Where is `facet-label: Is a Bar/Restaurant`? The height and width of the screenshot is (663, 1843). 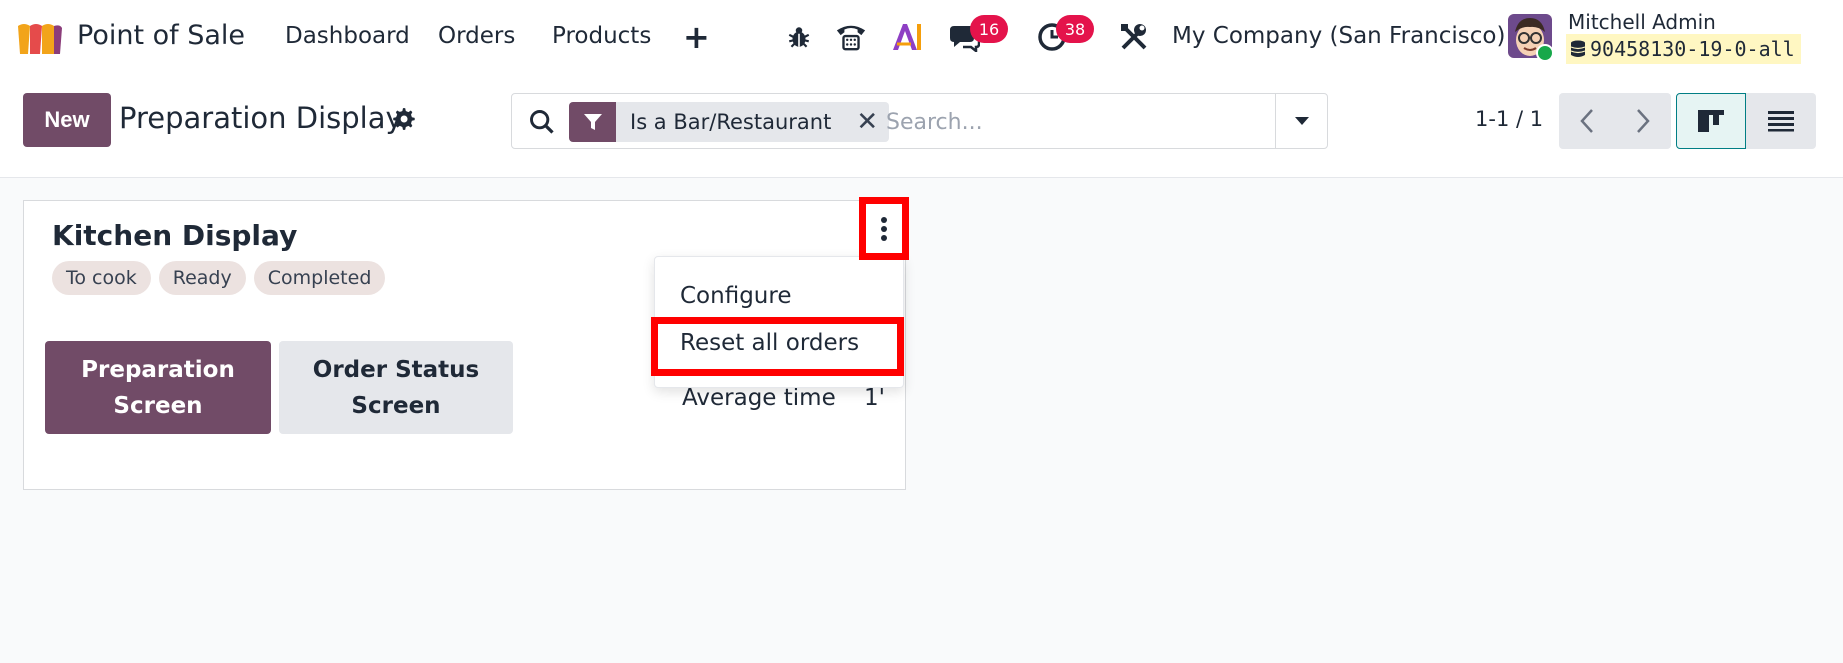
facet-label: Is a Bar/Restaurant is located at coordinates (731, 122).